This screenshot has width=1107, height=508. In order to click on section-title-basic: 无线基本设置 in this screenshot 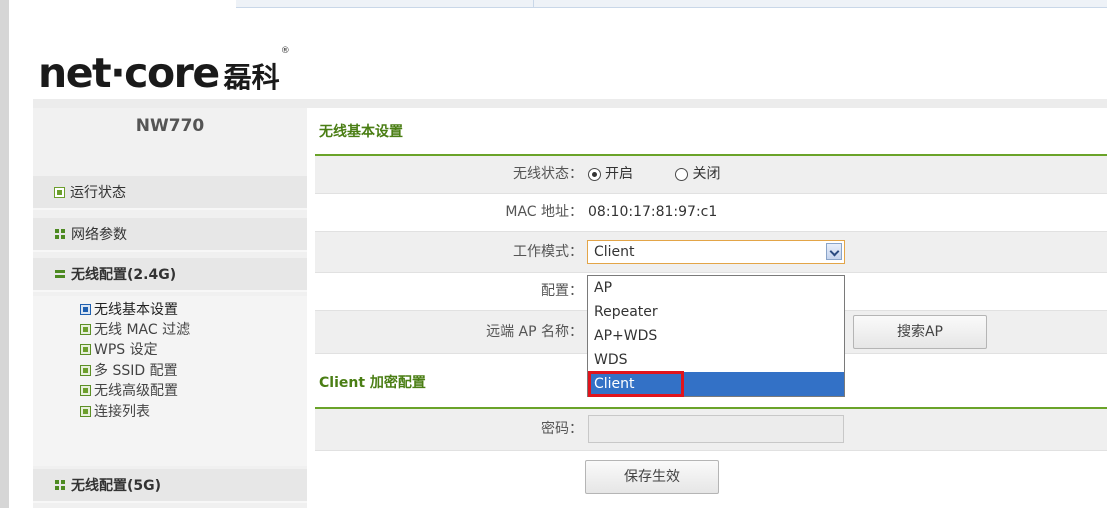, I will do `click(361, 132)`.